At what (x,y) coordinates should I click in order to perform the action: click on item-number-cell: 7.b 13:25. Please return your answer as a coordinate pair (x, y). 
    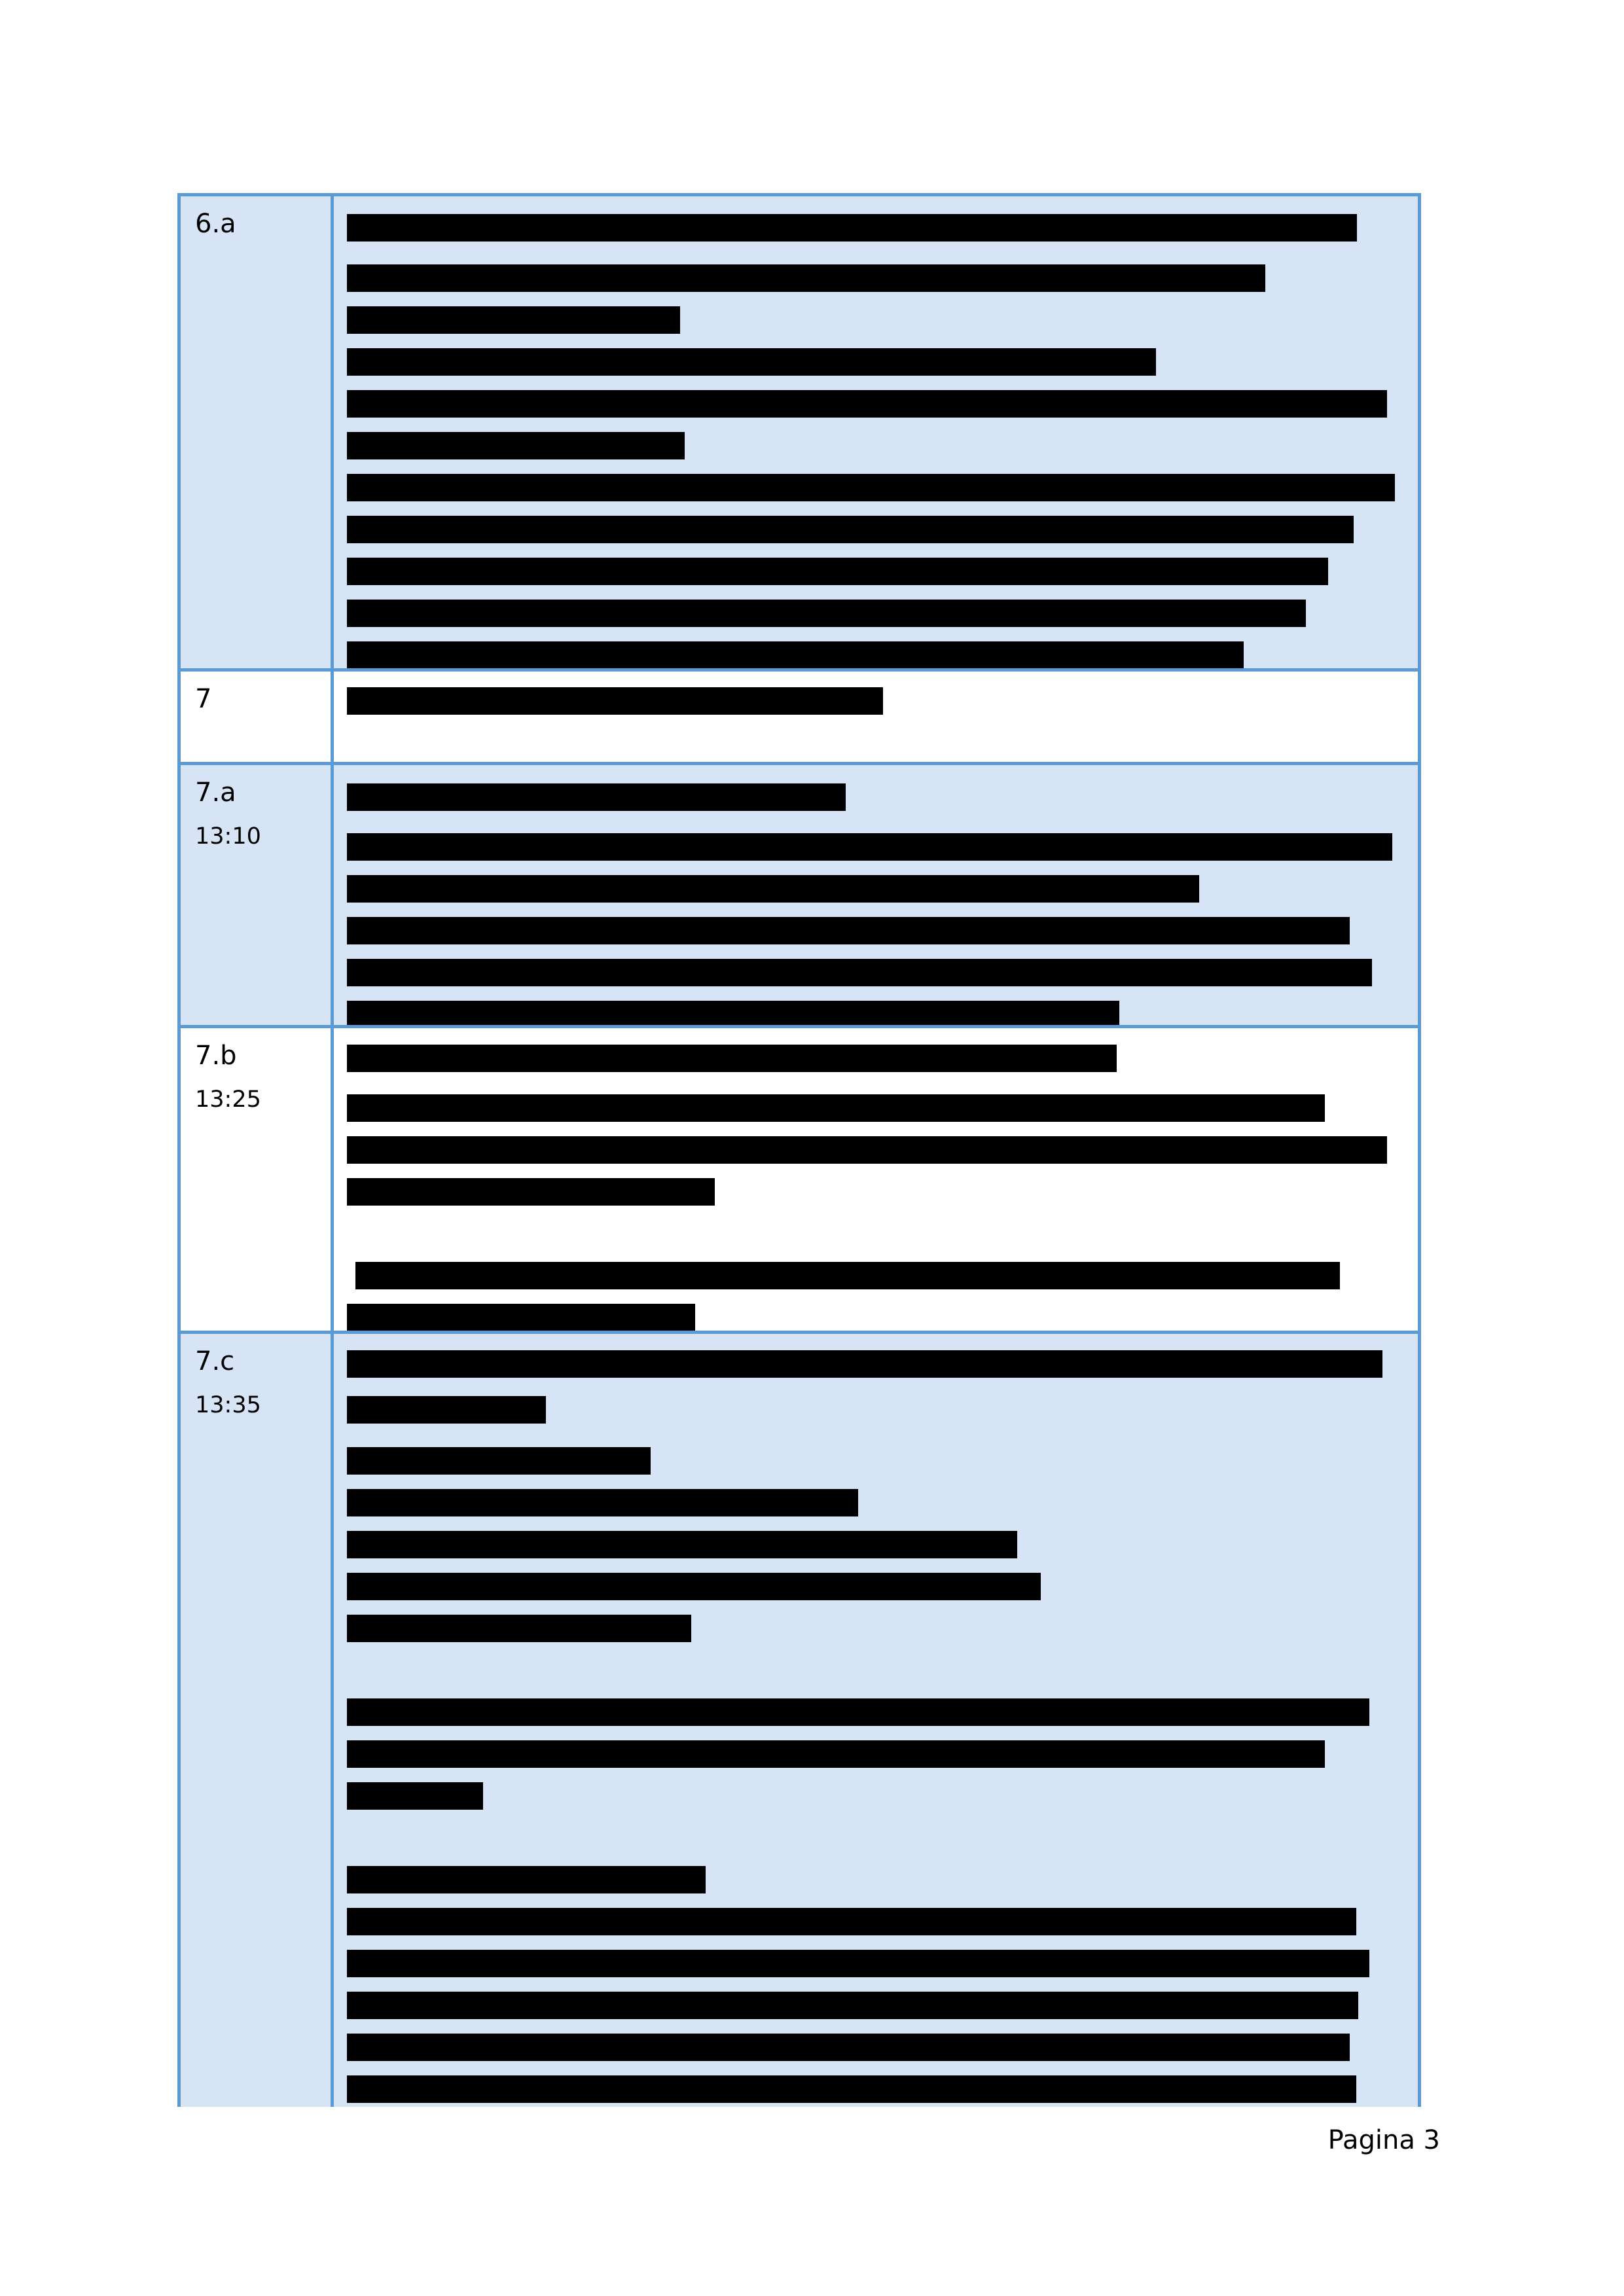
    Looking at the image, I should click on (257, 1181).